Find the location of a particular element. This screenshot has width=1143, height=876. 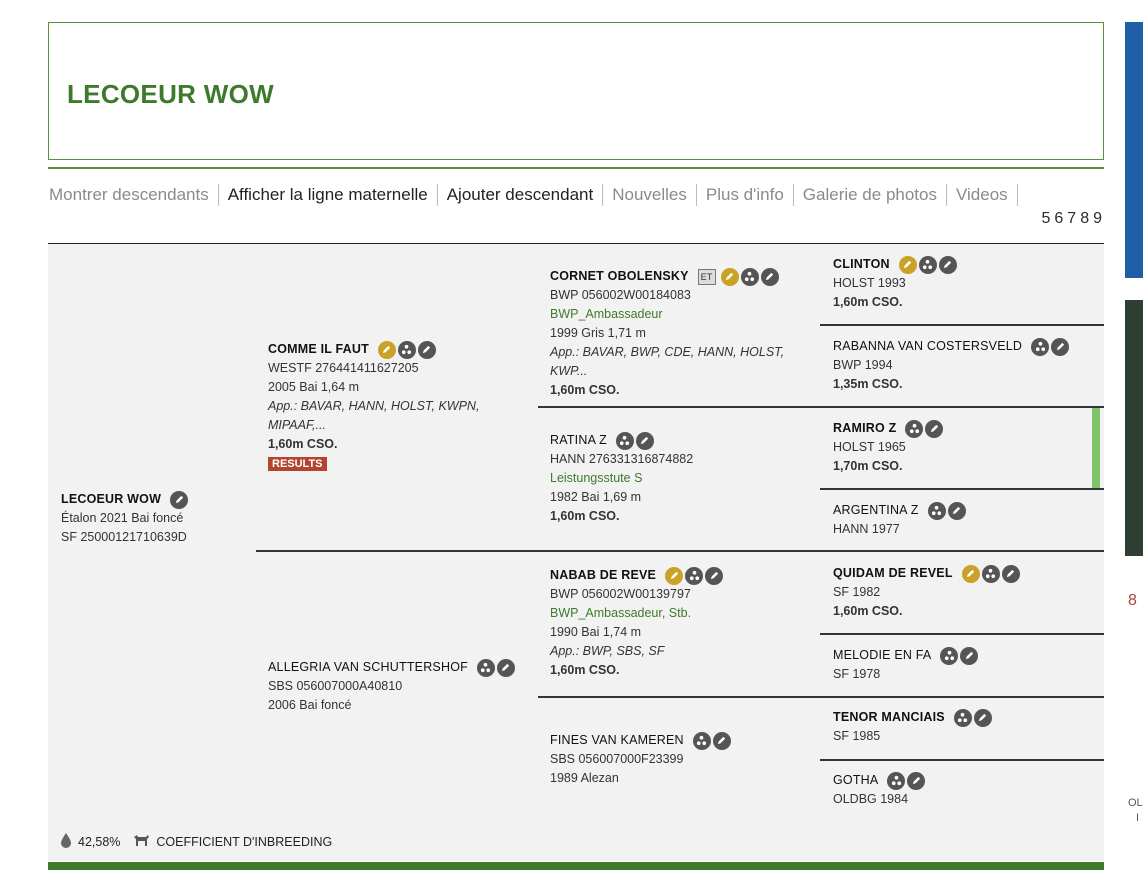

nav-videos: Videos is located at coordinates (982, 195).